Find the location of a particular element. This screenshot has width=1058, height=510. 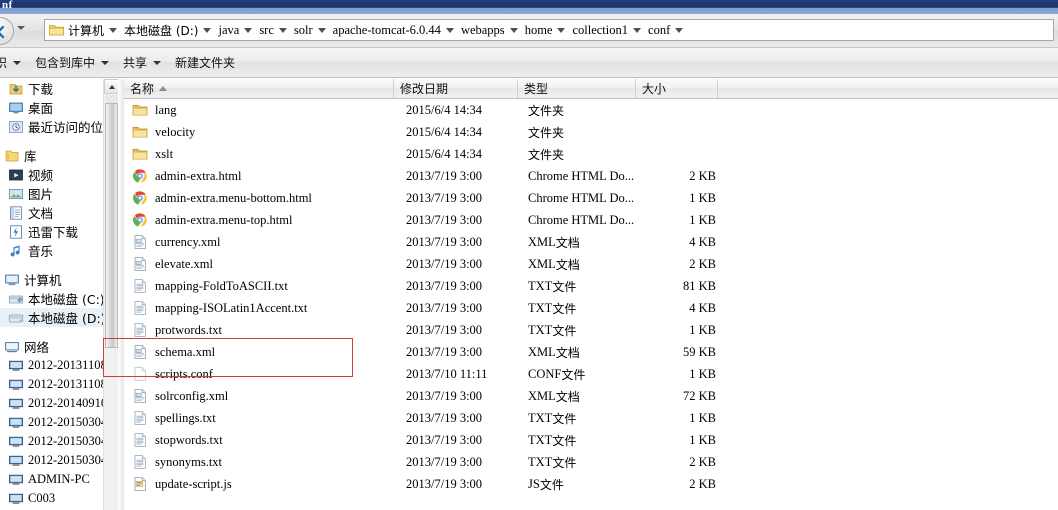

table-row: update-script.js 2013/7/19 3:00 JS 文件 2 KB is located at coordinates (591, 484).